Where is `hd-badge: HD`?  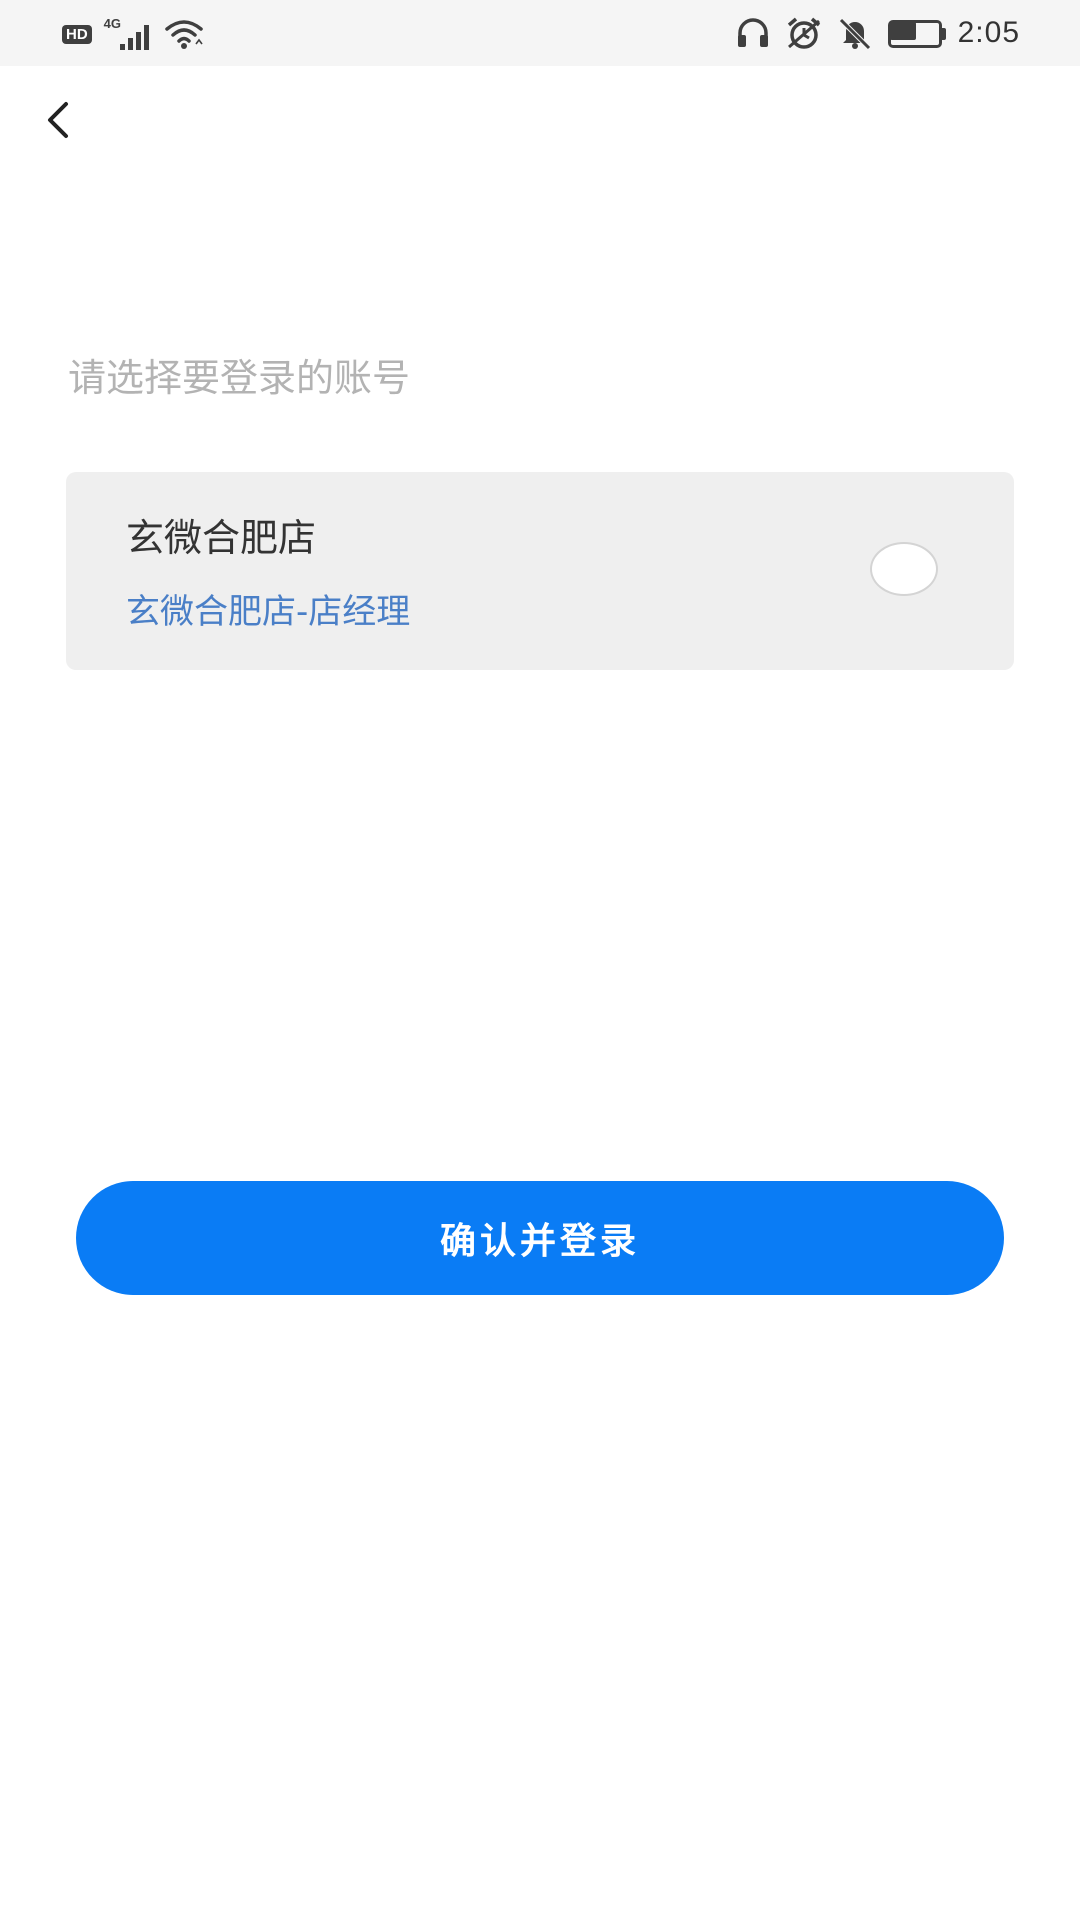
hd-badge: HD is located at coordinates (77, 34).